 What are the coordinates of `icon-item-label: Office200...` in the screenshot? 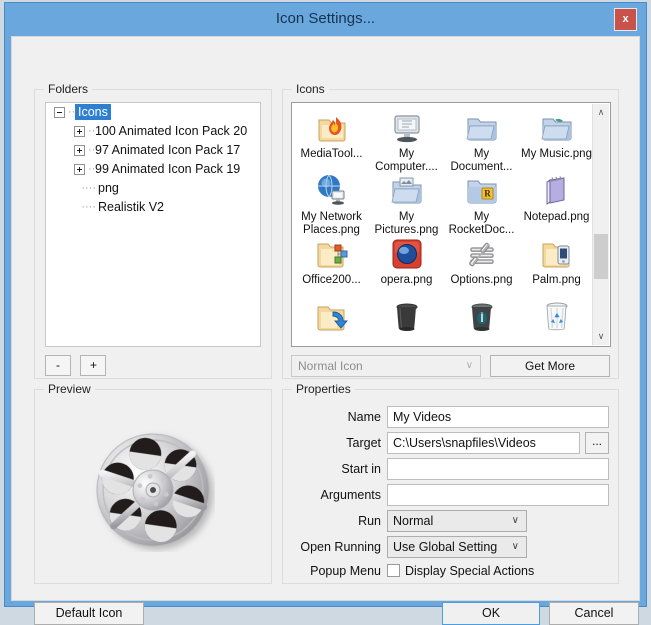 It's located at (331, 280).